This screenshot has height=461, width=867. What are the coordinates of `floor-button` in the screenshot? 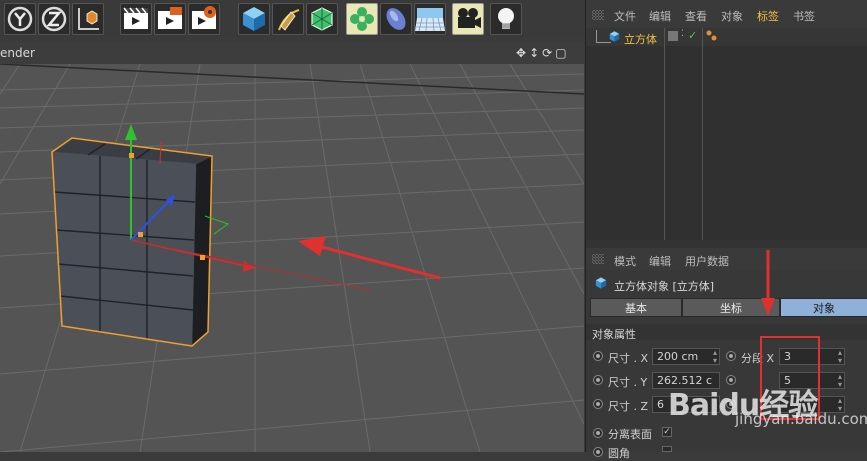 It's located at (430, 19).